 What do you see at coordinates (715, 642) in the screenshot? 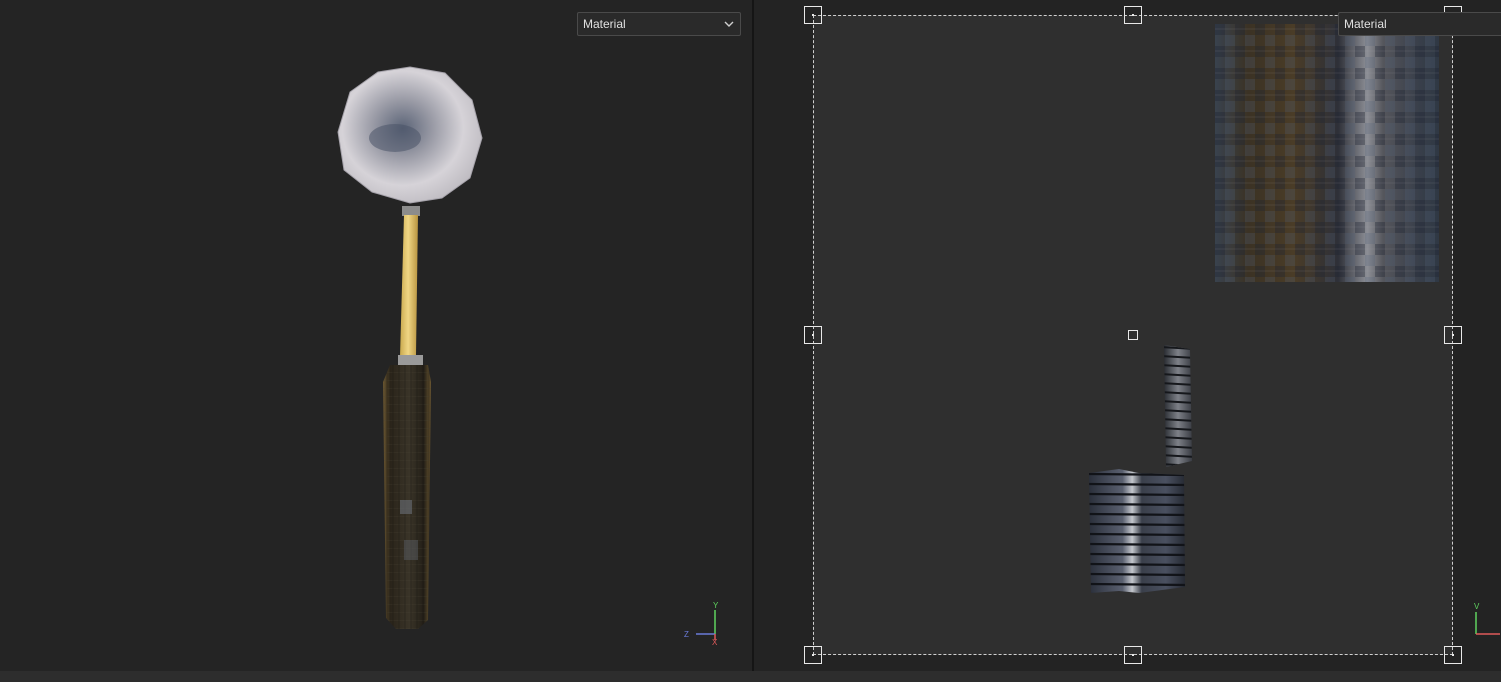
I see `axis-x-label: X` at bounding box center [715, 642].